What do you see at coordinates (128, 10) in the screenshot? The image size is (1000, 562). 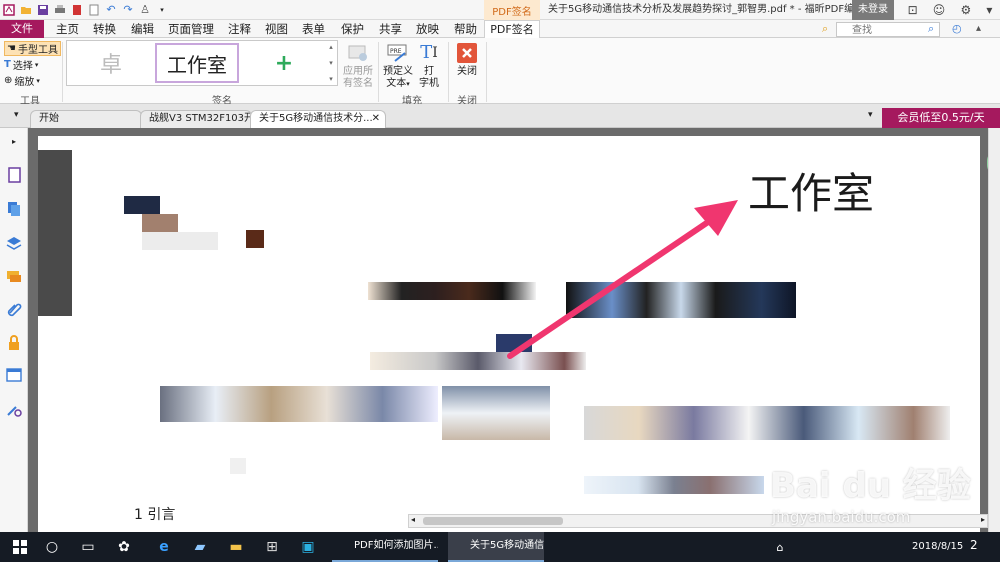 I see `redo-icon: ↷` at bounding box center [128, 10].